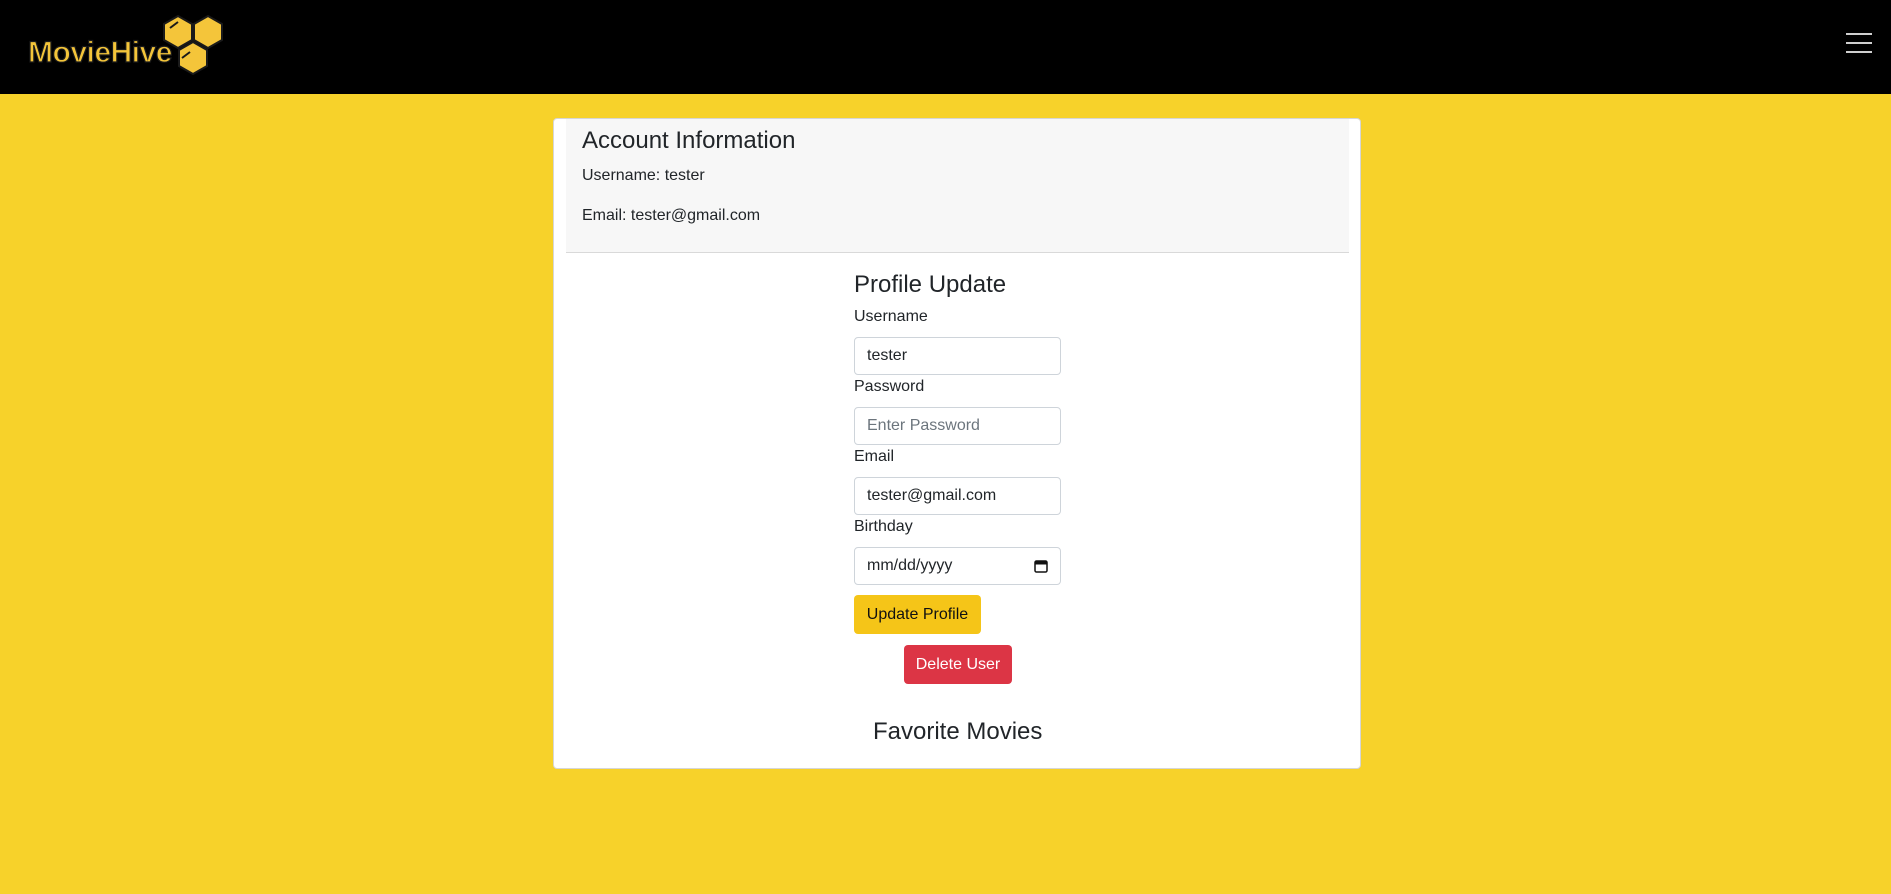 The image size is (1891, 894). Describe the element at coordinates (100, 52) in the screenshot. I see `brand-name: MovieHive` at that location.